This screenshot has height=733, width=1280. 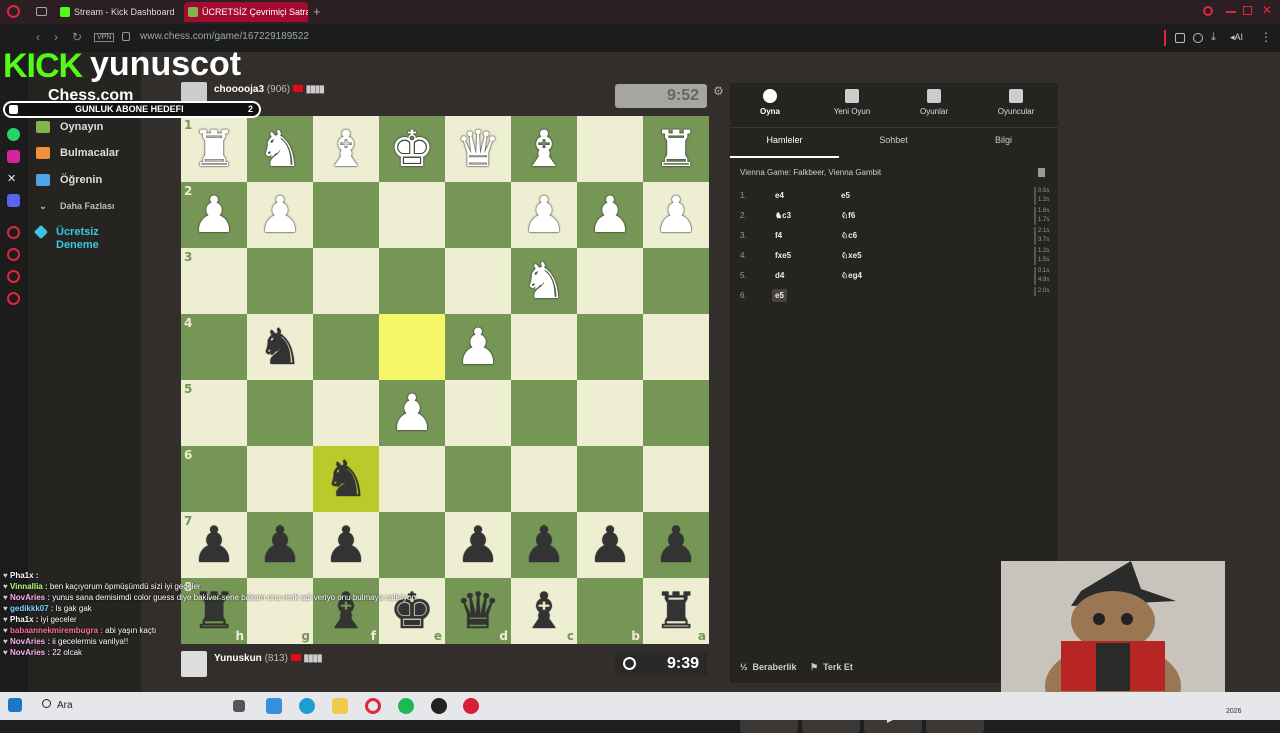 I want to click on black-move: ♘f6, so click(x=848, y=215).